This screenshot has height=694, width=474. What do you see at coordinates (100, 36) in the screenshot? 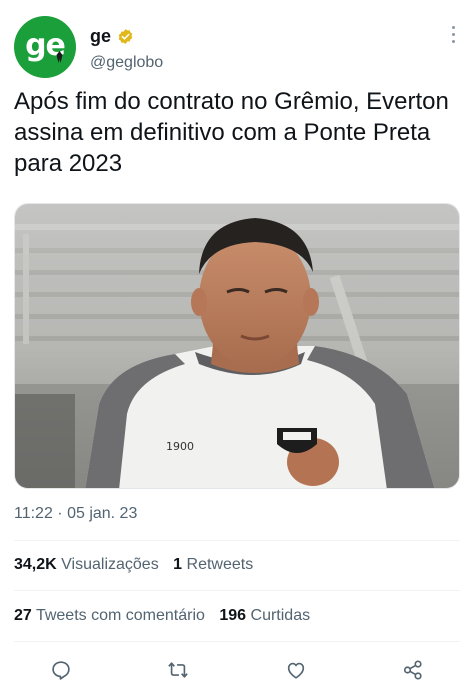
I see `display-name: ge` at bounding box center [100, 36].